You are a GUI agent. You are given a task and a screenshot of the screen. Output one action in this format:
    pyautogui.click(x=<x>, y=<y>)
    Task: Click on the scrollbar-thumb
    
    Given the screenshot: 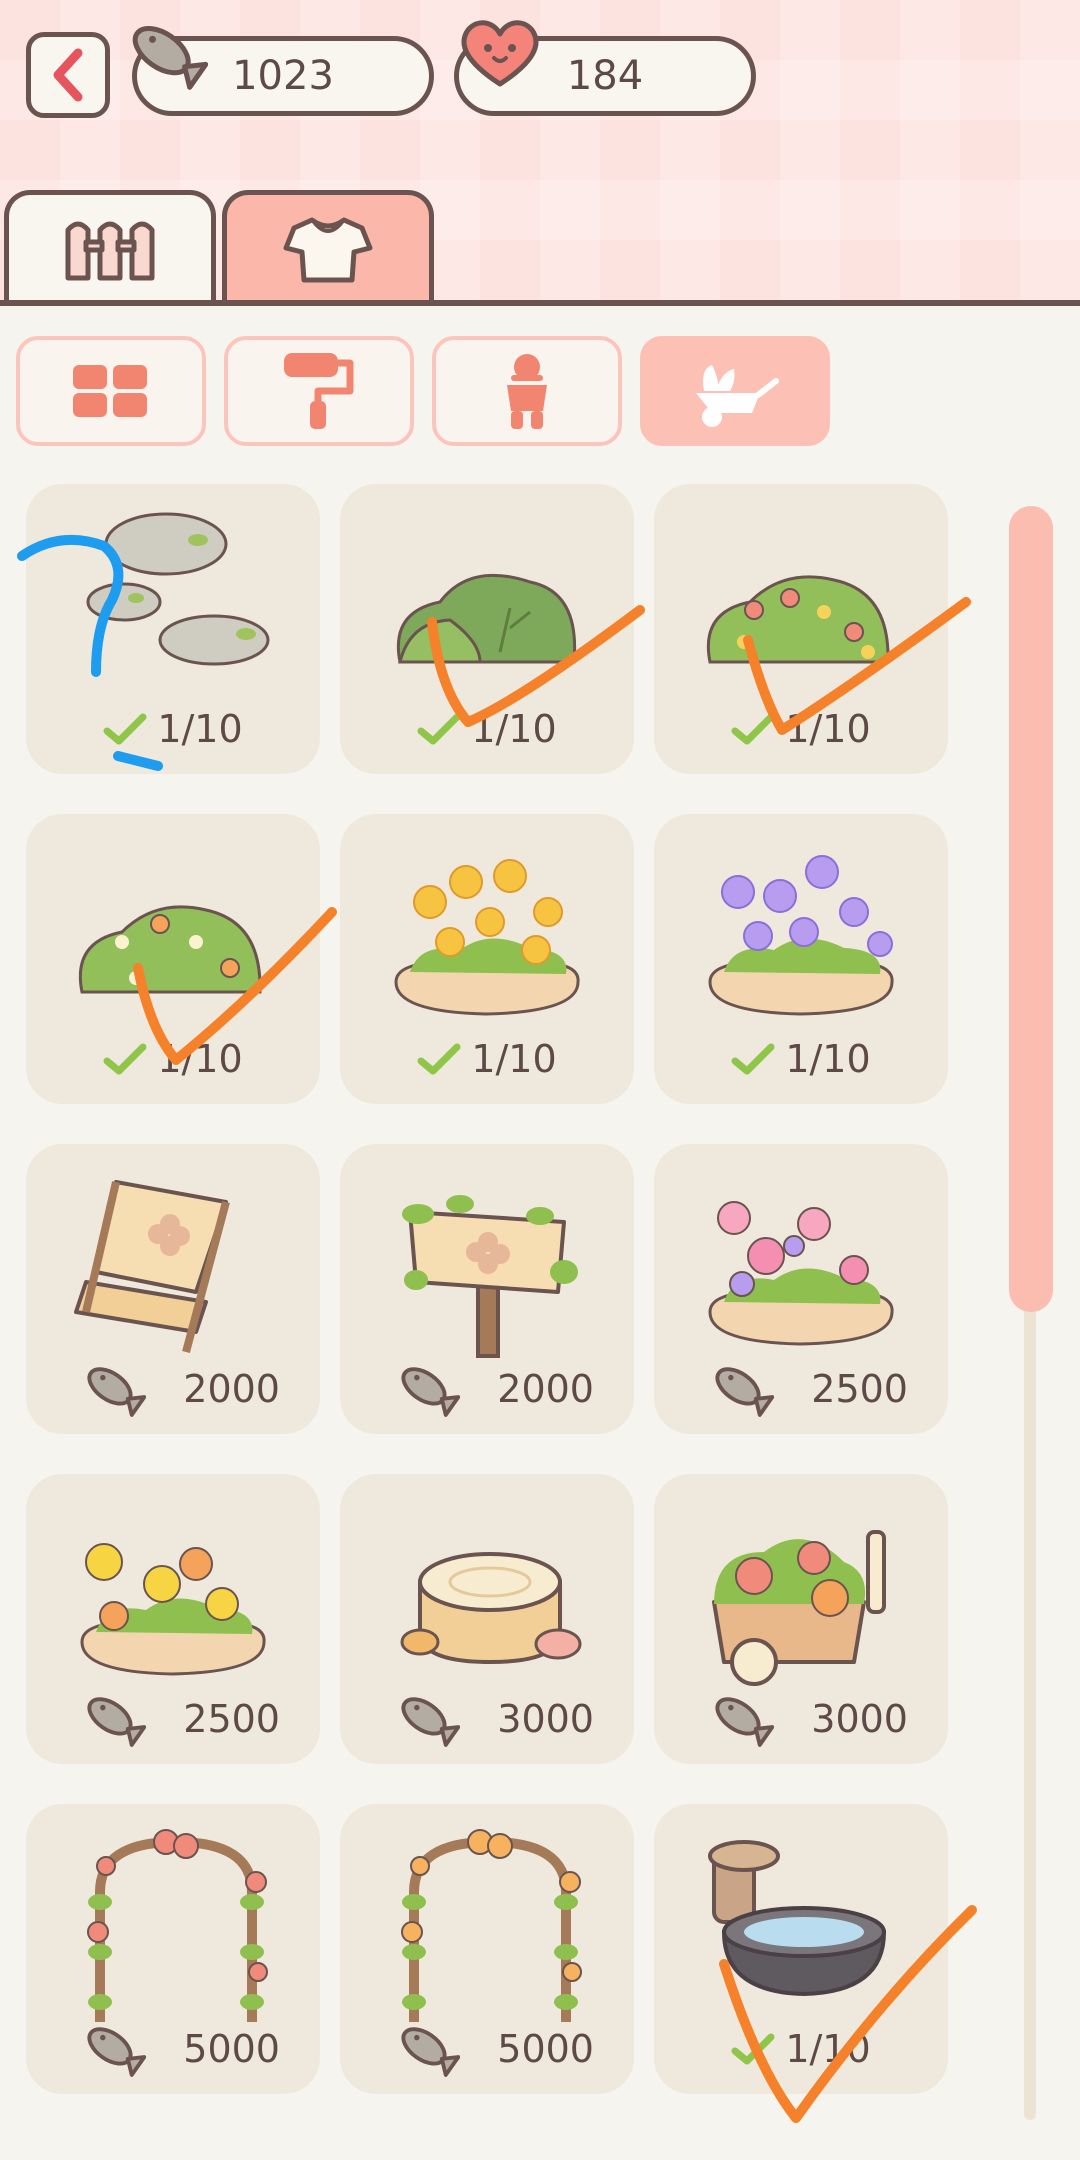 What is the action you would take?
    pyautogui.click(x=1031, y=909)
    